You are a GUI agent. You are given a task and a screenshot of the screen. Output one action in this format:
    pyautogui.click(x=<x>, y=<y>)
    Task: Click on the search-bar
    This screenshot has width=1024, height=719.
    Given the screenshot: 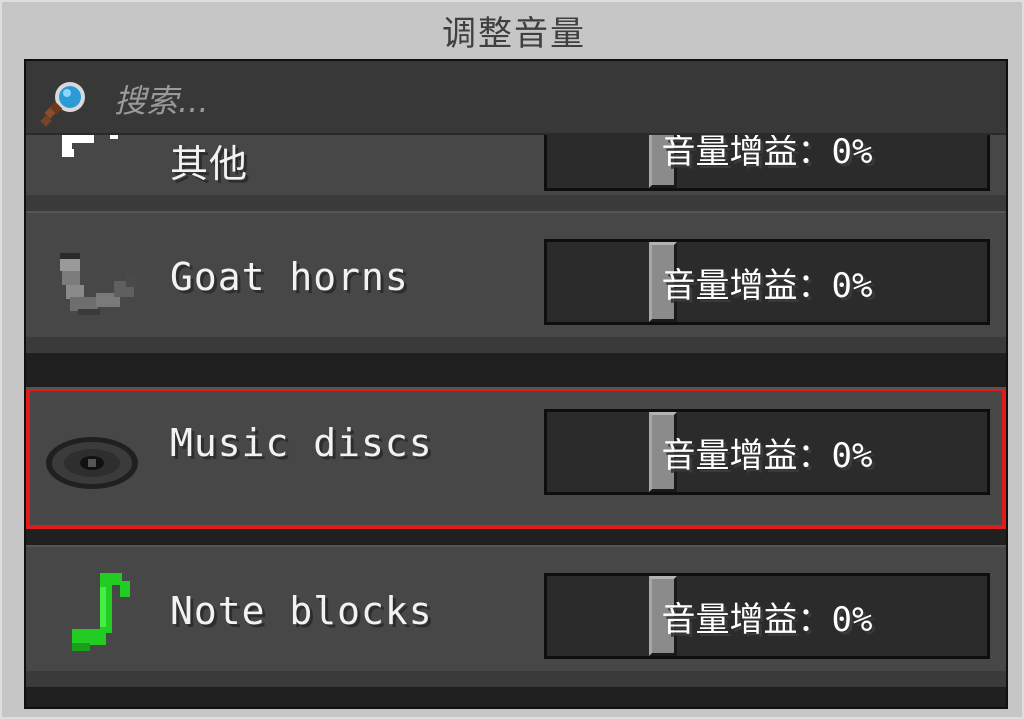 What is the action you would take?
    pyautogui.click(x=516, y=98)
    